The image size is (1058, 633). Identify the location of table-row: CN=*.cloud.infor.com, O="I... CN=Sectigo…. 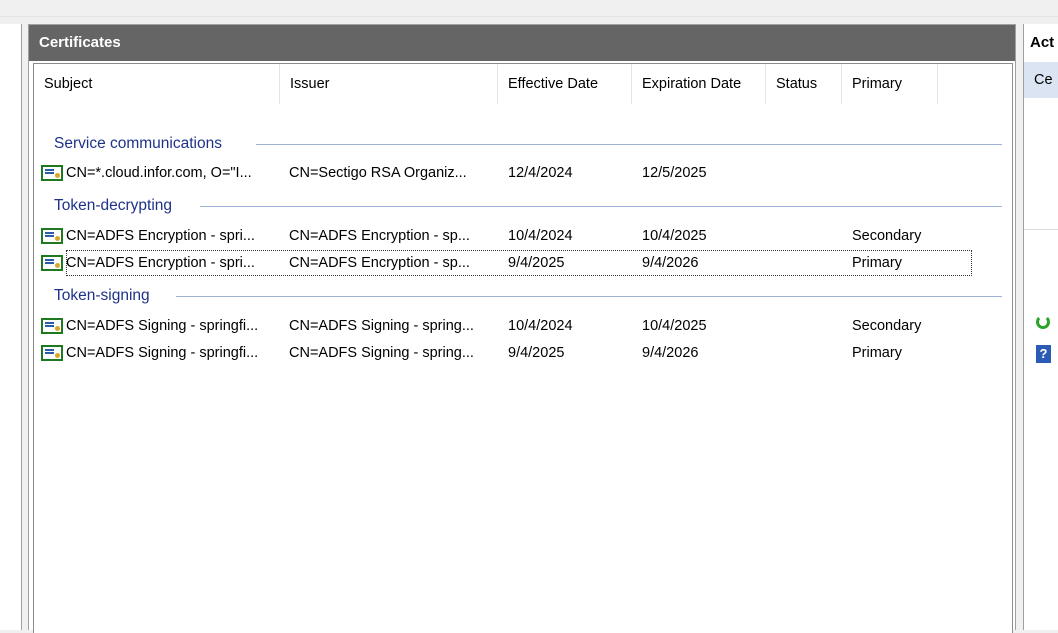
(523, 173).